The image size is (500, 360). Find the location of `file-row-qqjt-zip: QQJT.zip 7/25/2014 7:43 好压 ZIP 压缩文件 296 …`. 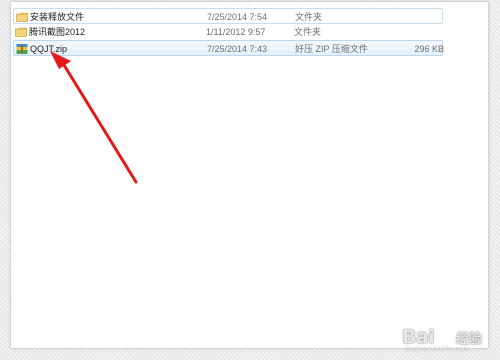

file-row-qqjt-zip: QQJT.zip 7/25/2014 7:43 好压 ZIP 压缩文件 296 … is located at coordinates (228, 48).